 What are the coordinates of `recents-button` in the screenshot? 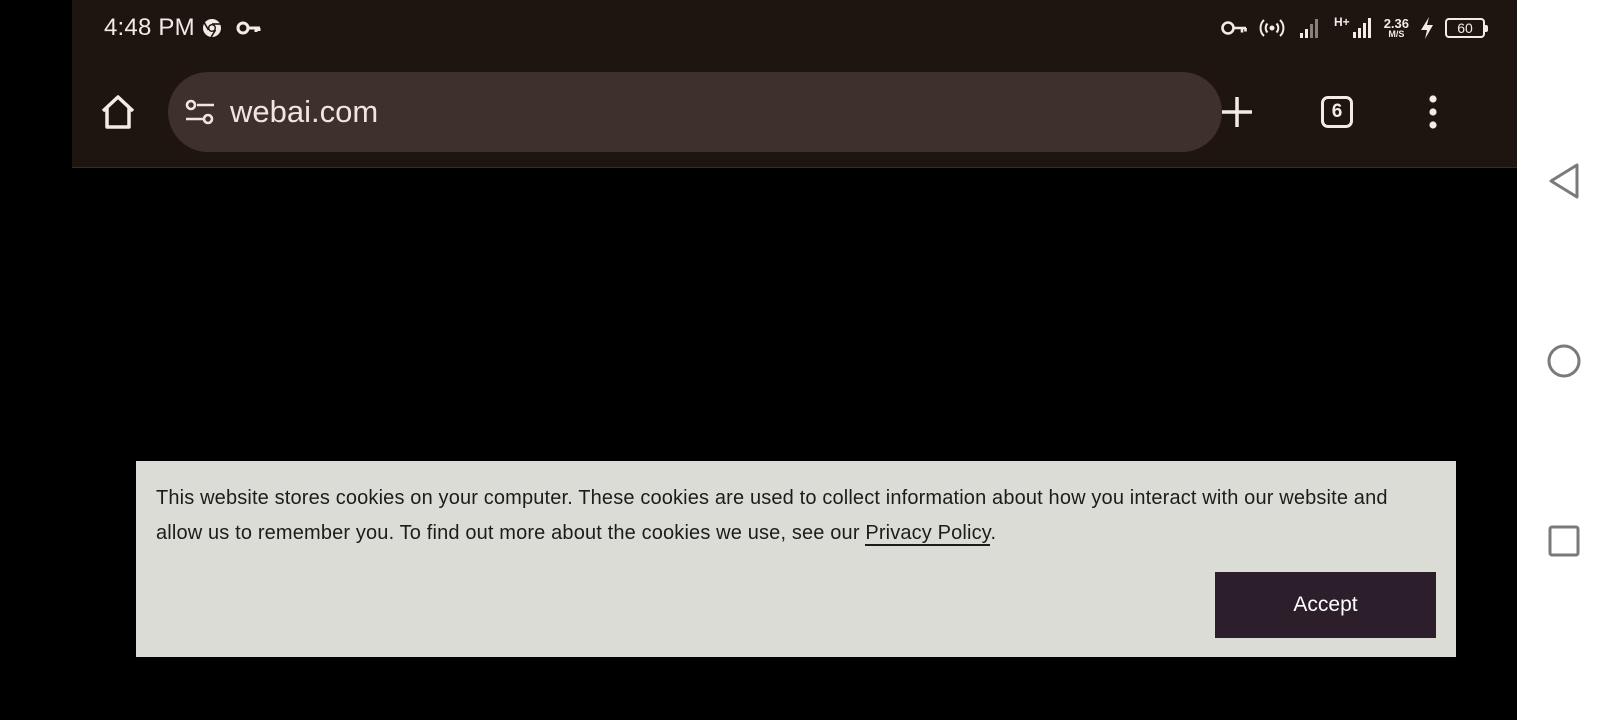 It's located at (1564, 541).